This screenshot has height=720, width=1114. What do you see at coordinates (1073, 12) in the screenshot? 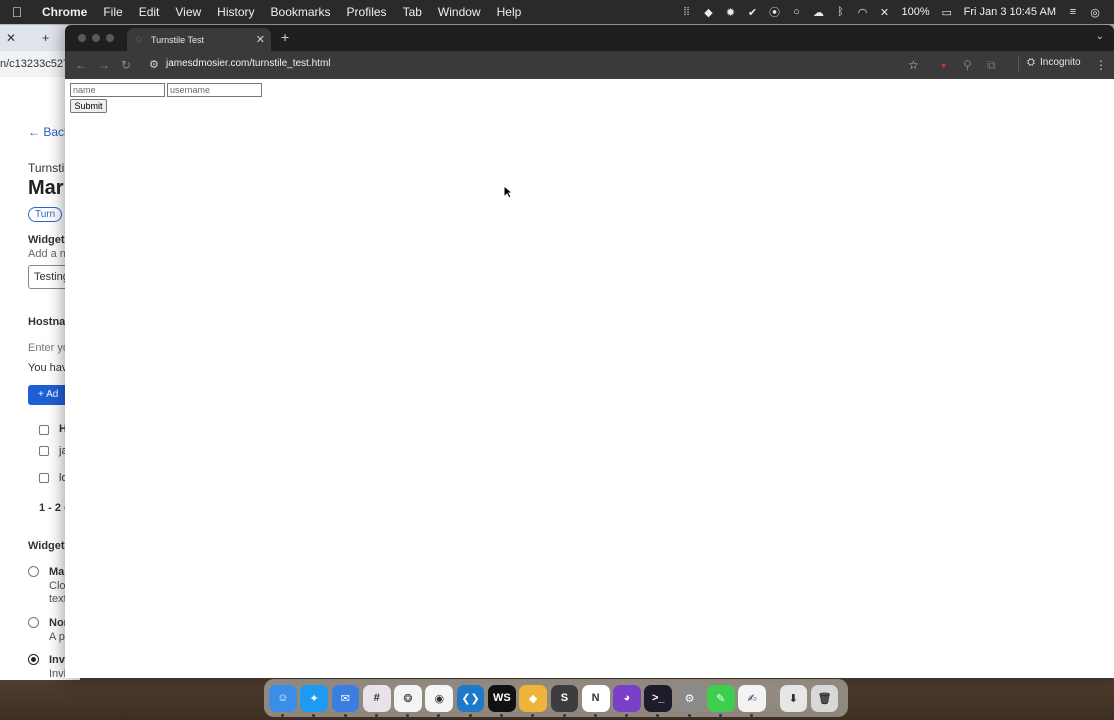
I see `control-center-icon: ≡` at bounding box center [1073, 12].